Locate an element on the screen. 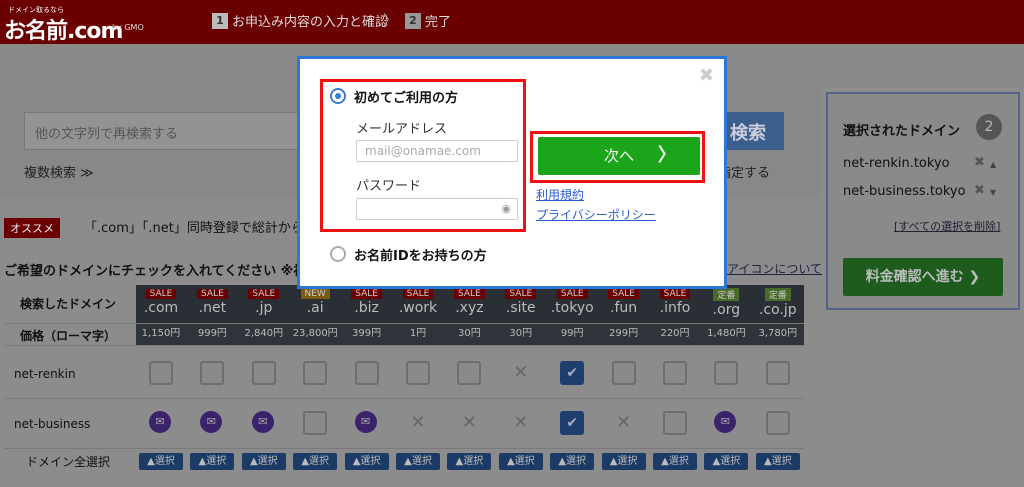 The image size is (1024, 487). tld-name: .fun is located at coordinates (624, 308).